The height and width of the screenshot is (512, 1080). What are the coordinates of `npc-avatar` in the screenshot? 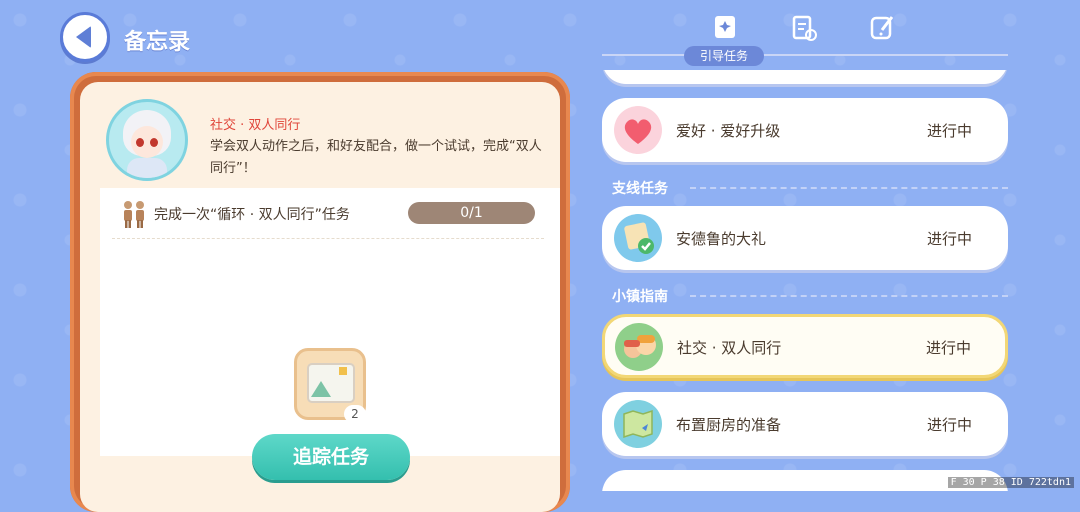 It's located at (147, 140).